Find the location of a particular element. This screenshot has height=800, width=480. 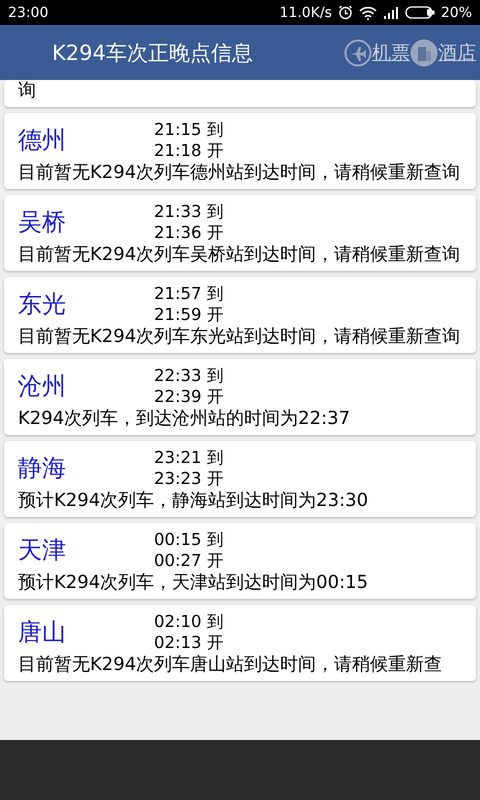

departure-time: 21:18 开 is located at coordinates (189, 150).